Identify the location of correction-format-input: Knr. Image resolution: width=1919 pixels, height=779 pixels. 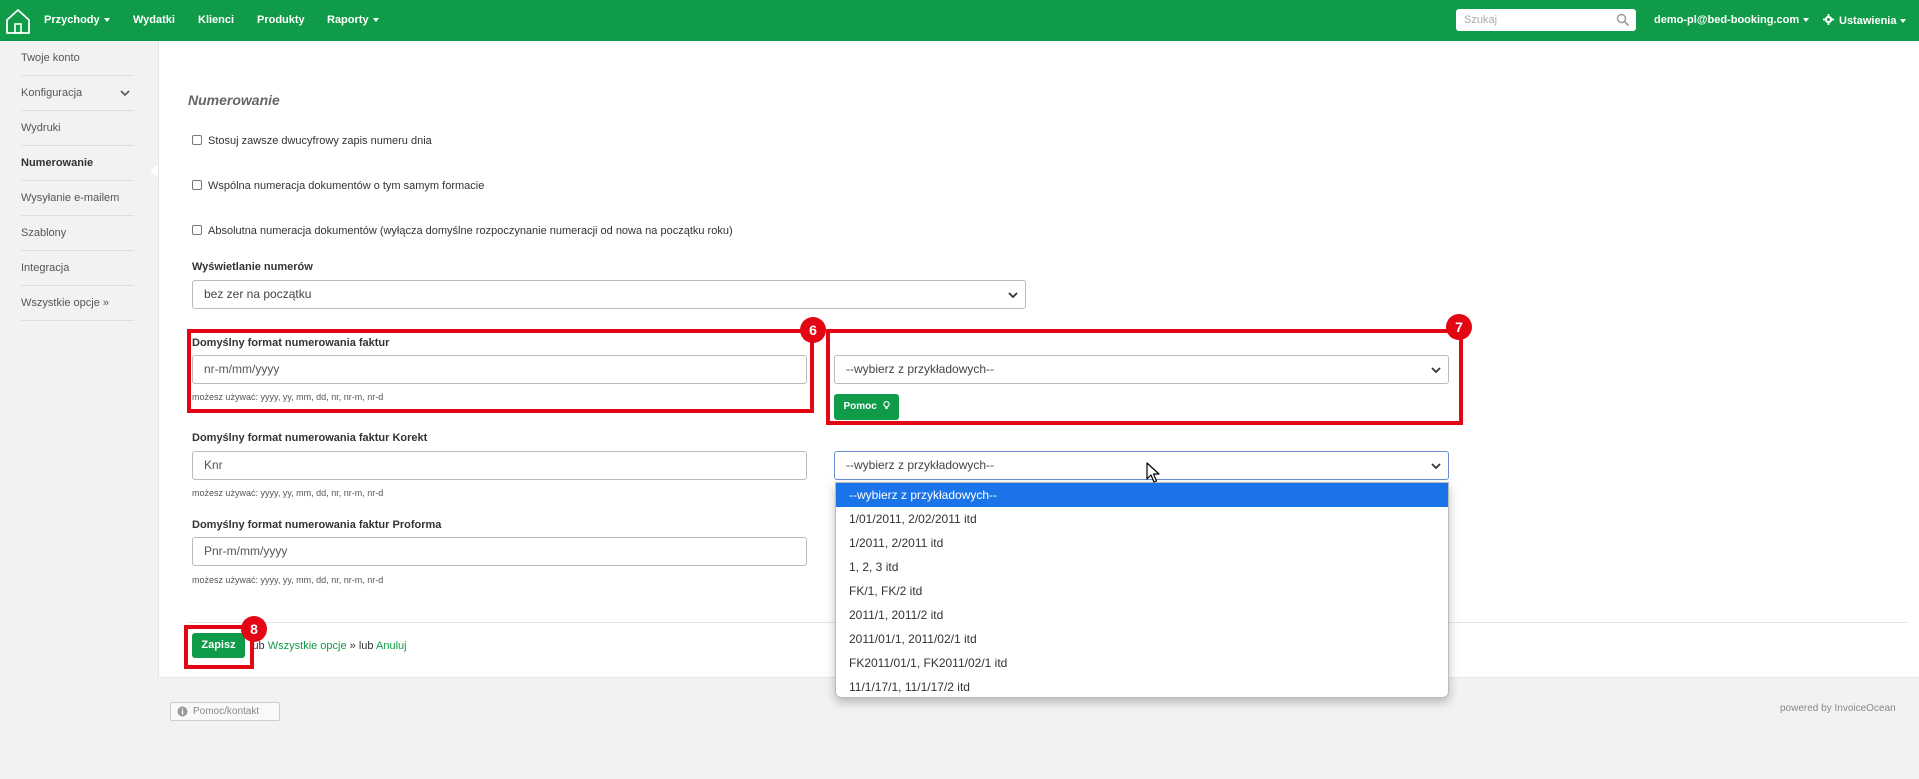
(499, 465).